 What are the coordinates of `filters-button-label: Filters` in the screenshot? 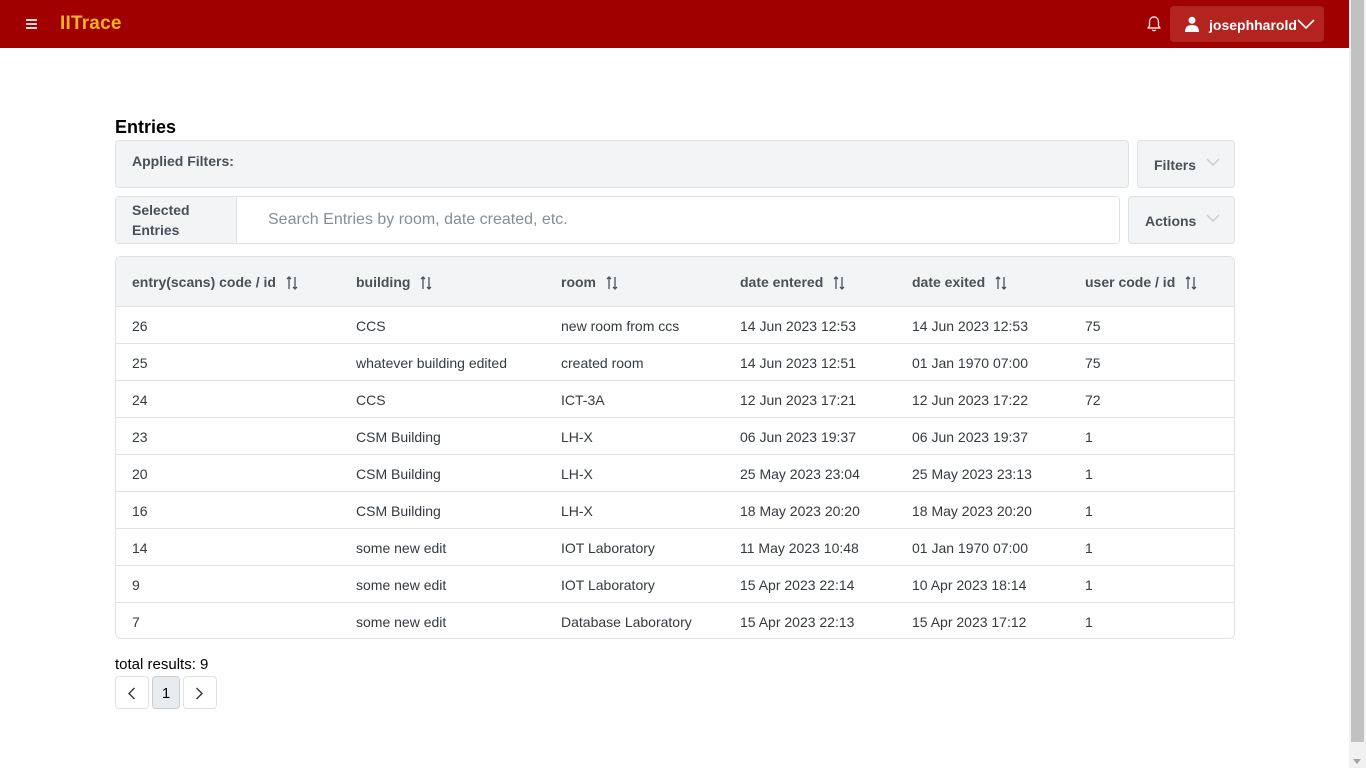 It's located at (1175, 165).